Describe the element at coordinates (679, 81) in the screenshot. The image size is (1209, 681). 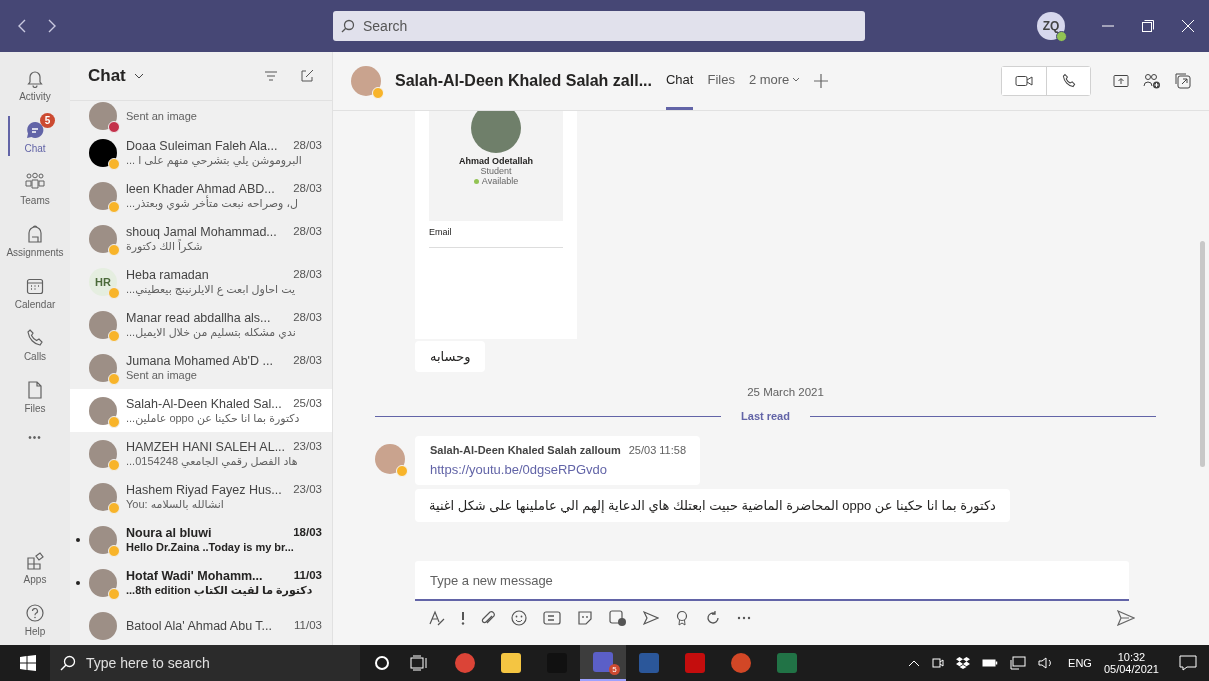
I see `tab: Chat` at that location.